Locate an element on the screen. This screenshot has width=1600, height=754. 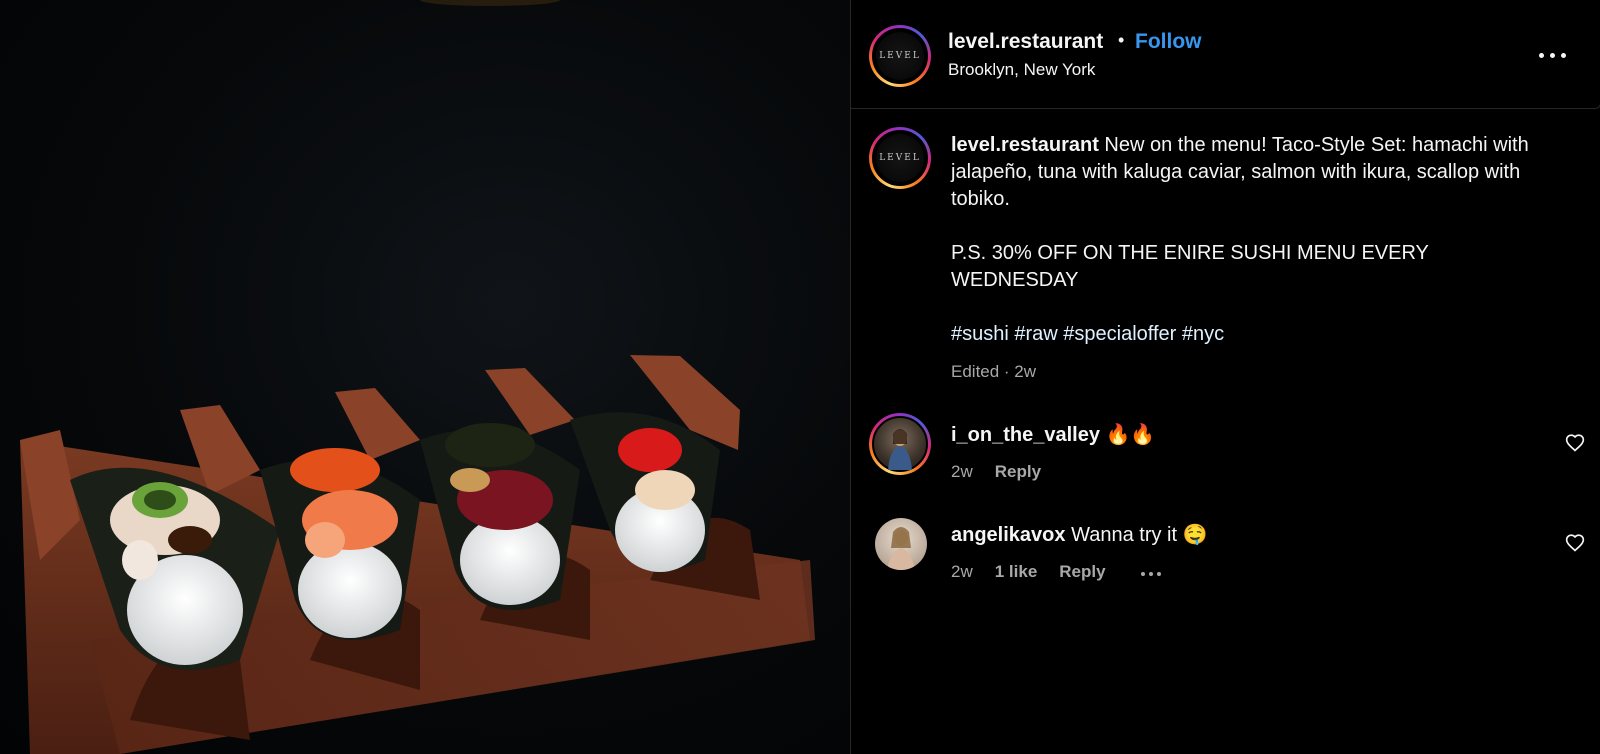
comment-meta: 2w Reply is located at coordinates (1007, 472).